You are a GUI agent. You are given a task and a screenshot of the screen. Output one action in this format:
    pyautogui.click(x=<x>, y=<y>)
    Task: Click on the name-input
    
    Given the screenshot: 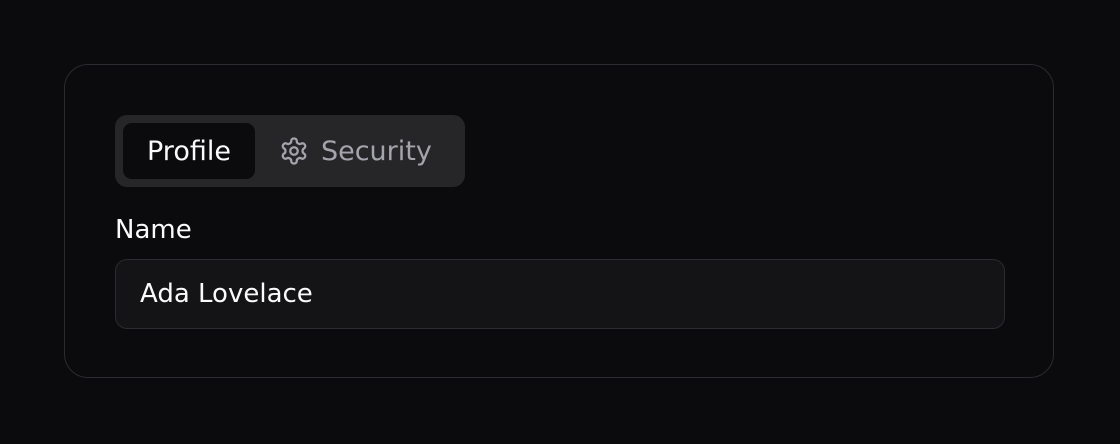 What is the action you would take?
    pyautogui.click(x=560, y=294)
    